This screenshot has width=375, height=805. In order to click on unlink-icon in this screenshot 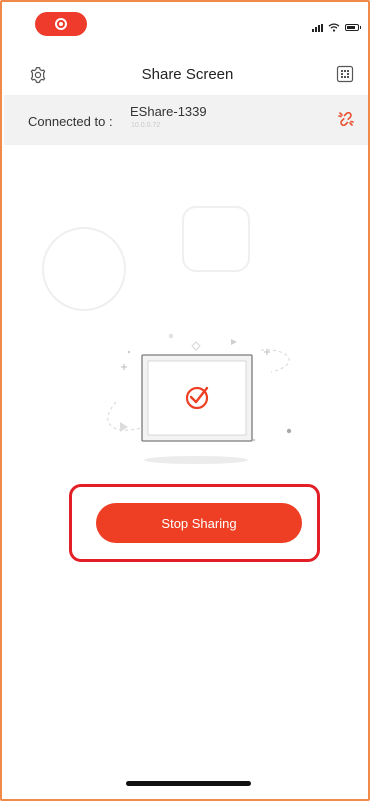, I will do `click(346, 119)`.